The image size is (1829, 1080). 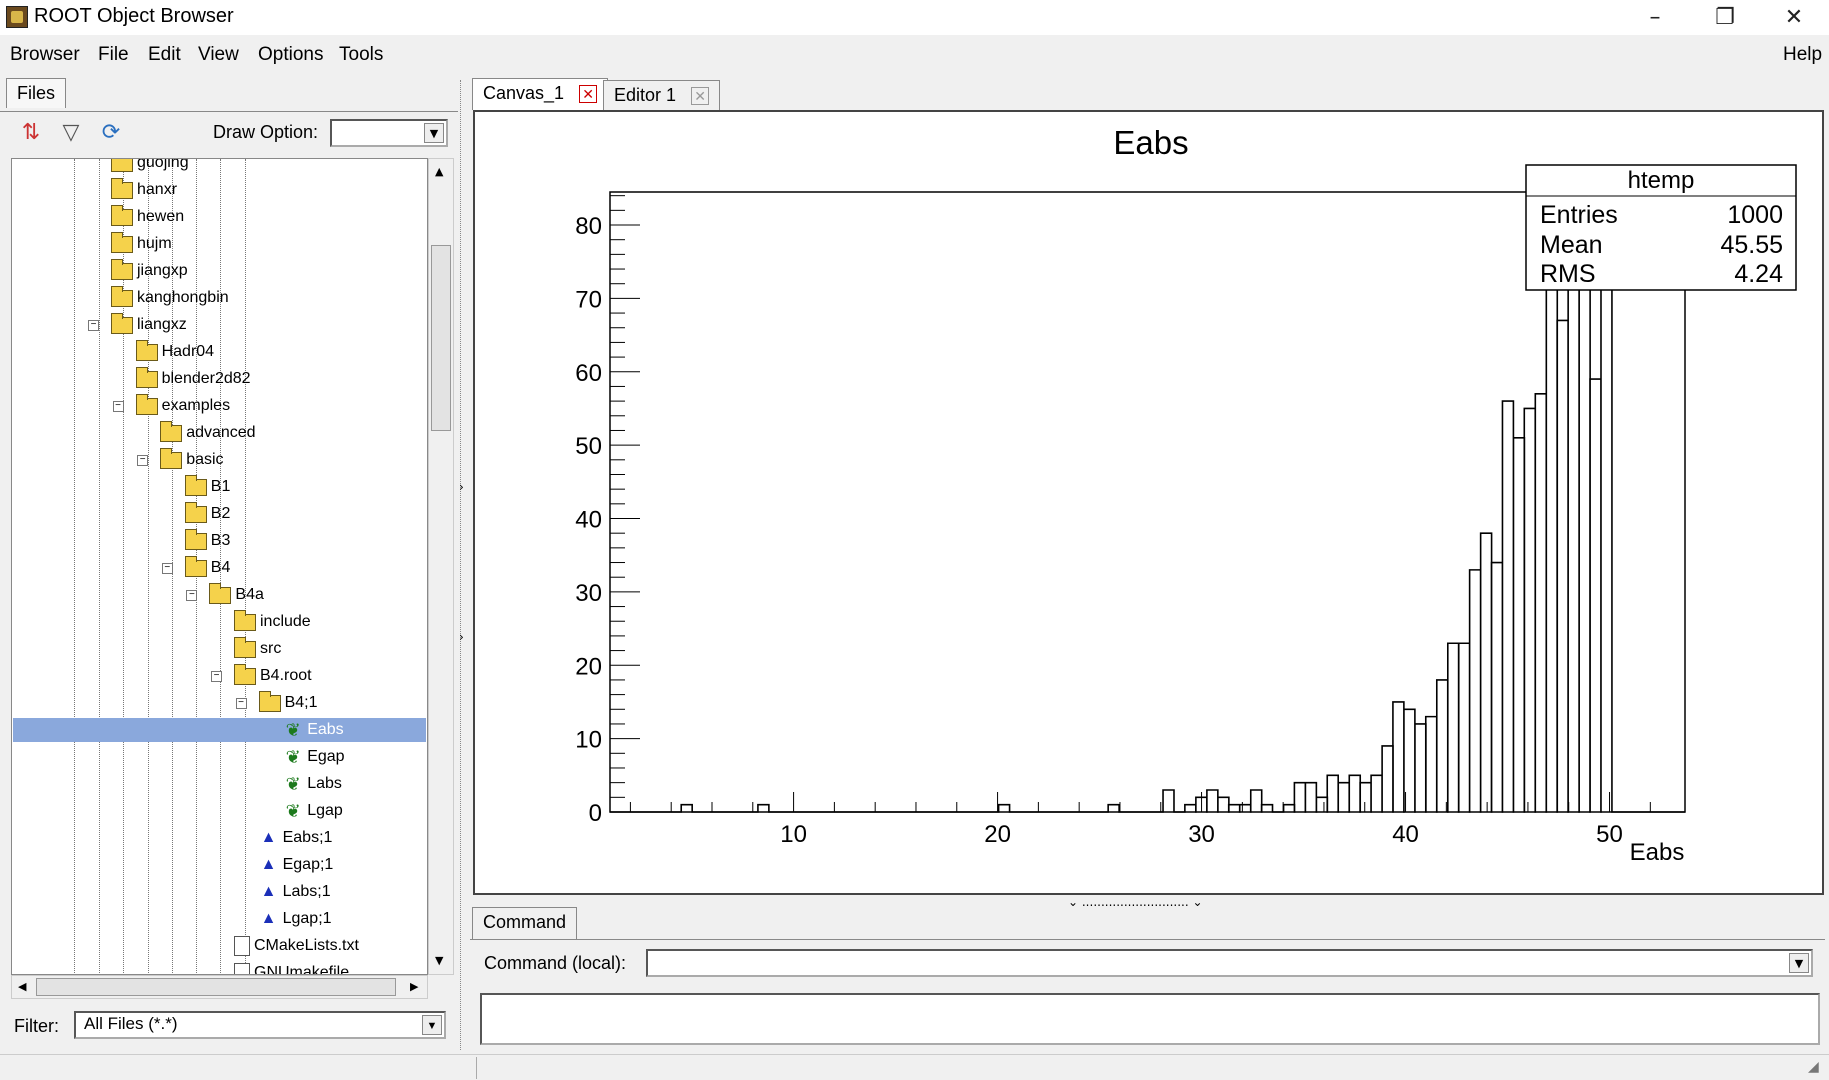 What do you see at coordinates (182, 405) in the screenshot?
I see `tree-item-examples: examples` at bounding box center [182, 405].